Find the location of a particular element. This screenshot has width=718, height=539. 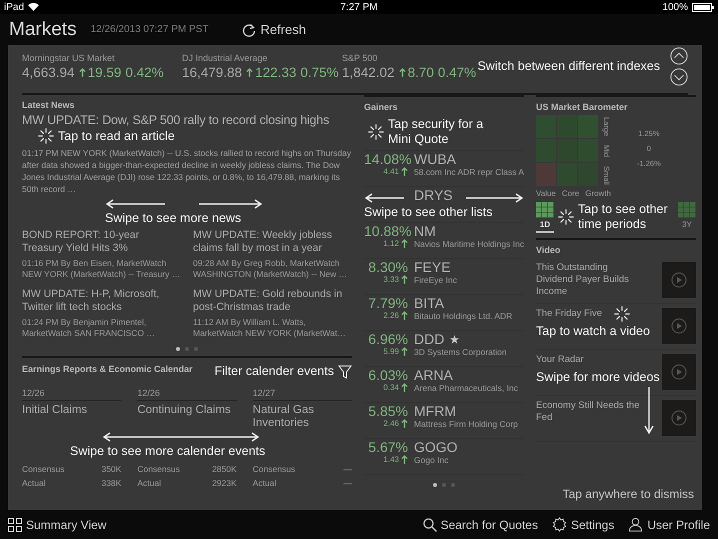

style-label: Core is located at coordinates (571, 193).